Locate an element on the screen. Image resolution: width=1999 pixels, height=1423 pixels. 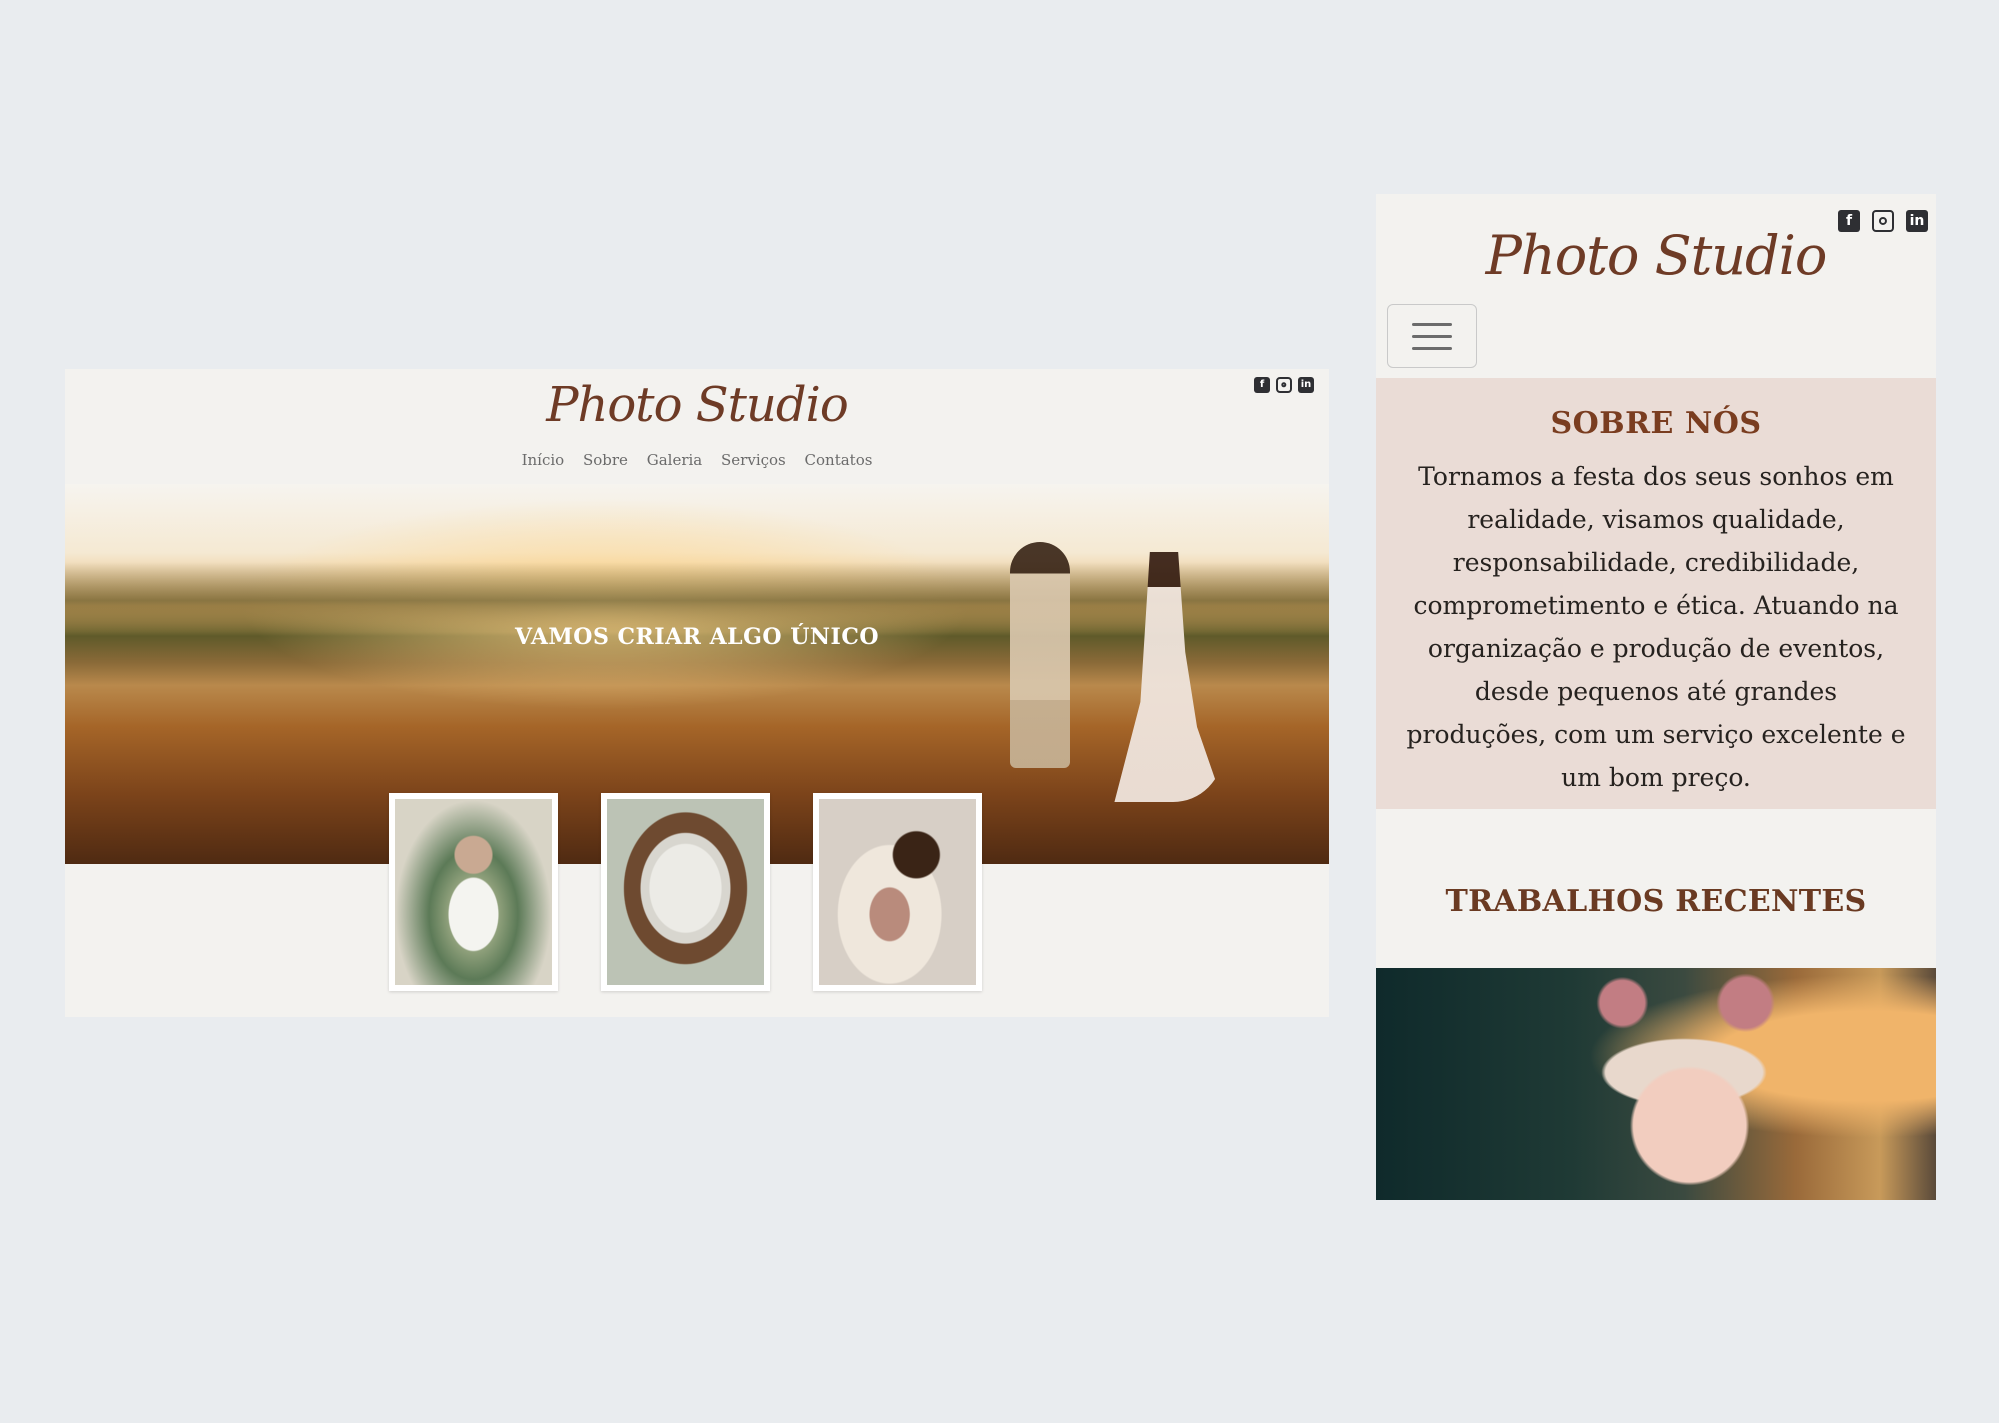
social-links: f in is located at coordinates (1284, 385).